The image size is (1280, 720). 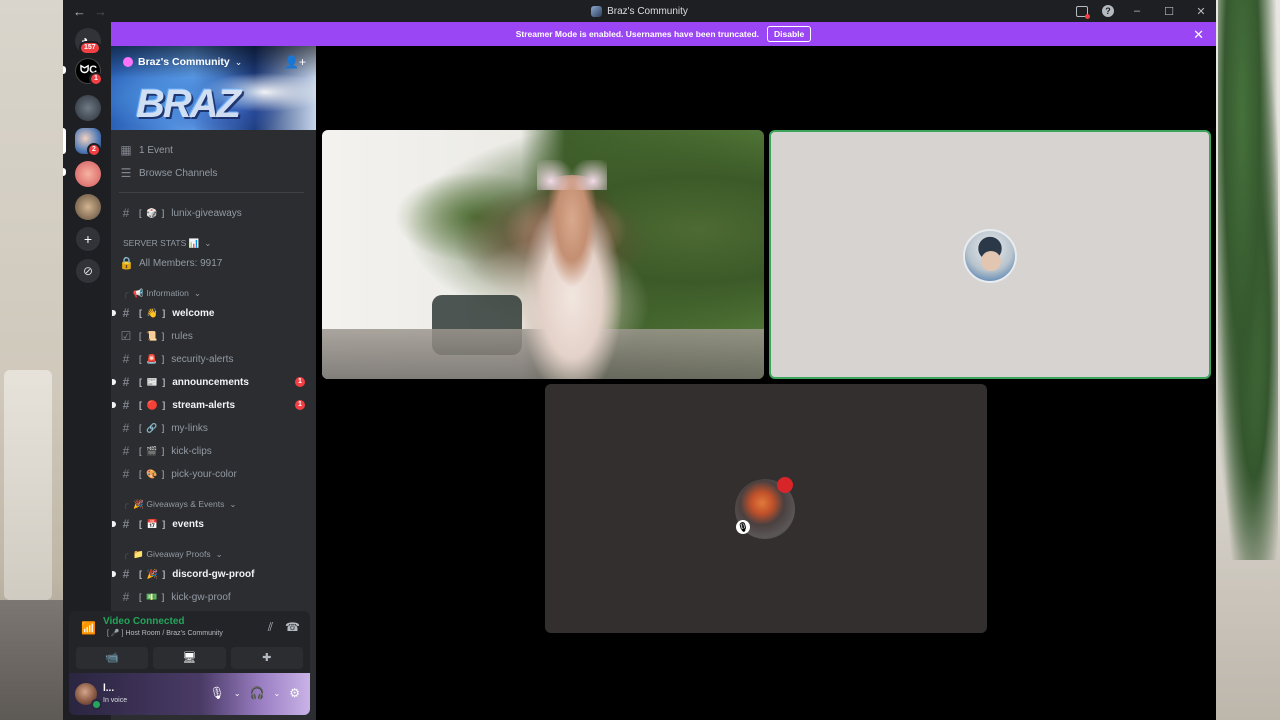 What do you see at coordinates (88, 628) in the screenshot?
I see `signal-icon: 📶` at bounding box center [88, 628].